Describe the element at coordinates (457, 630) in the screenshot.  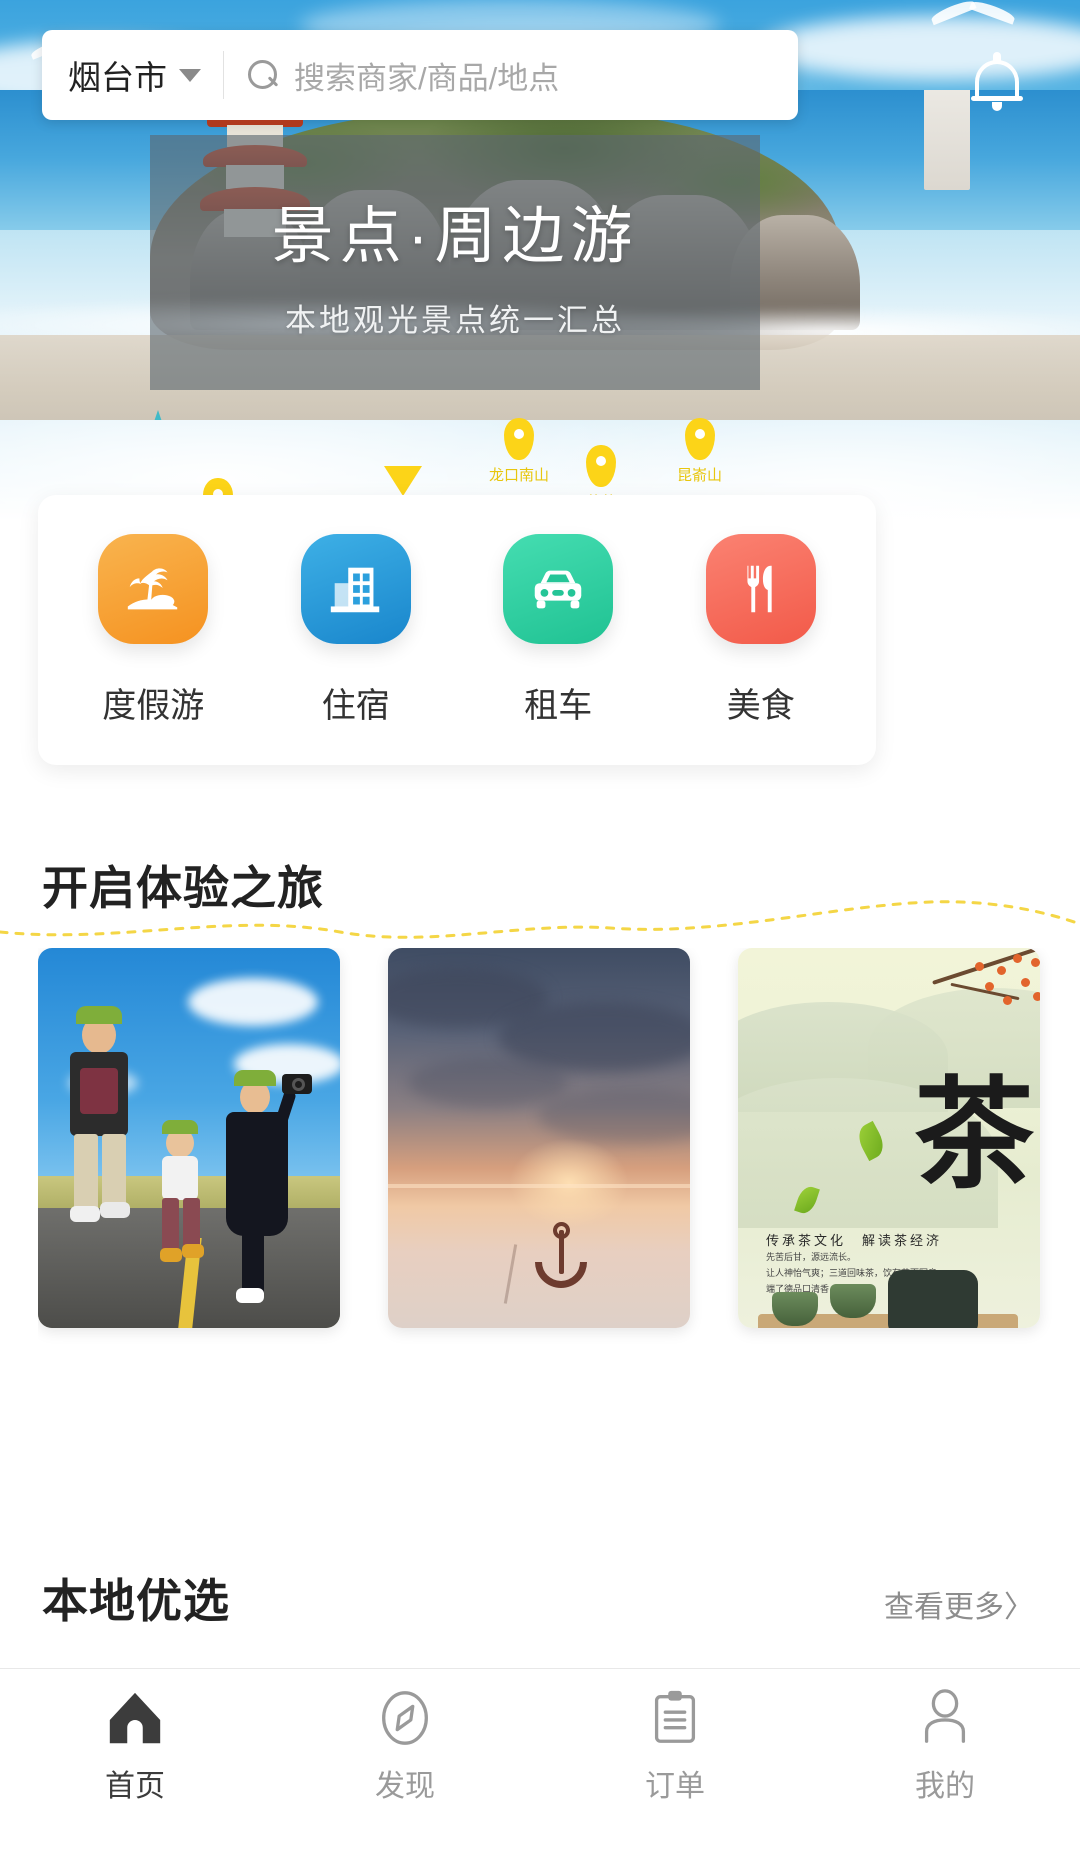
I see `category-shortcut-card: 度假游 住宿 租车 美食` at that location.